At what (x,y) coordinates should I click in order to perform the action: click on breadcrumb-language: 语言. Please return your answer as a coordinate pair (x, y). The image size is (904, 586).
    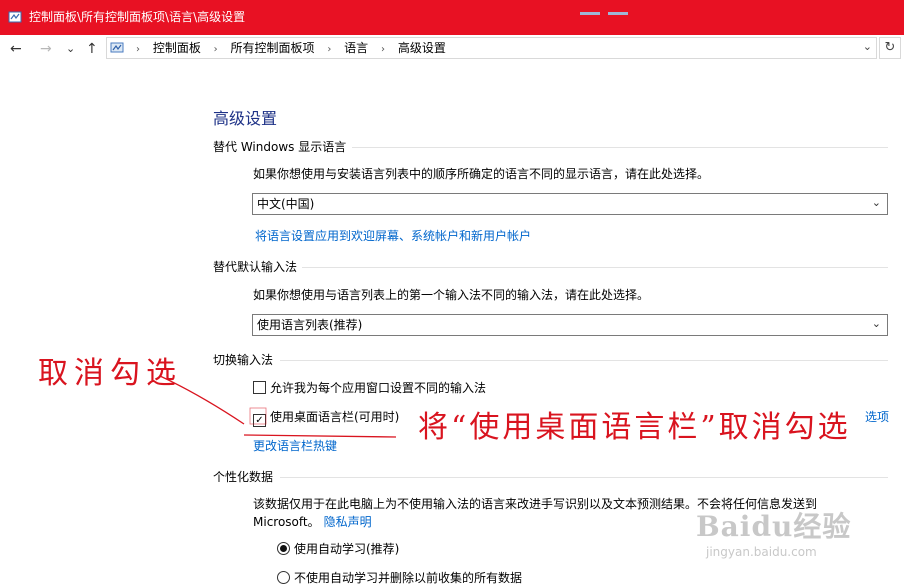
    Looking at the image, I should click on (356, 48).